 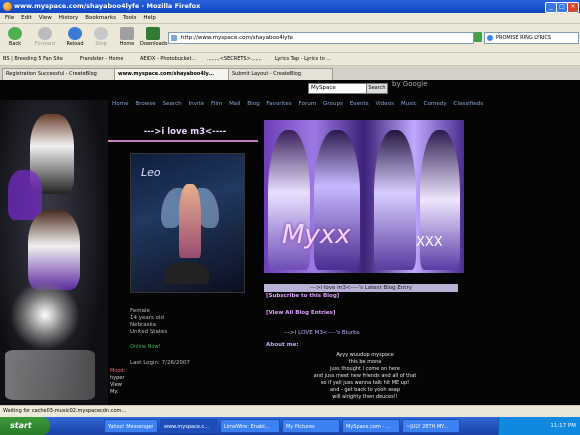 What do you see at coordinates (145, 104) in the screenshot?
I see `nav-browse: Browse` at bounding box center [145, 104].